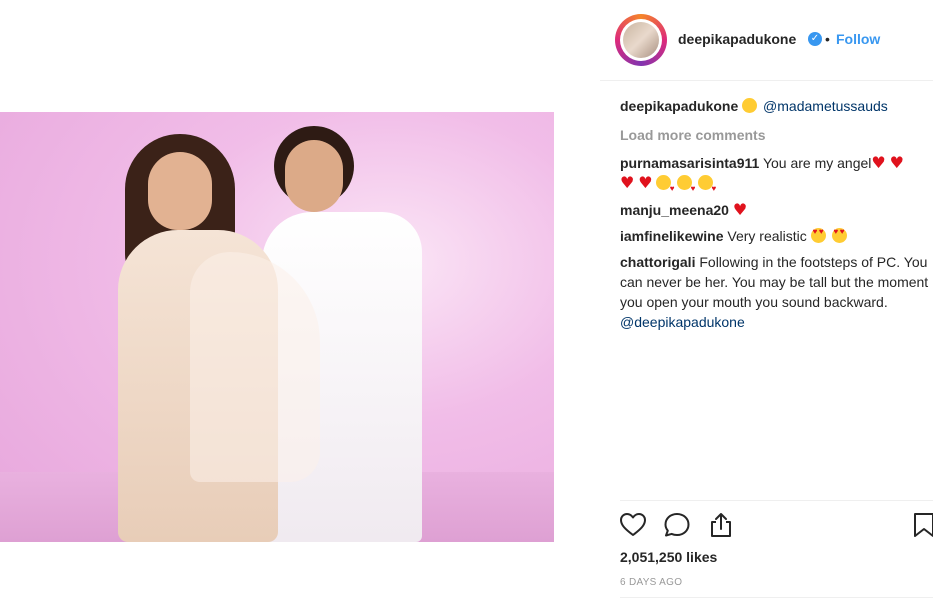 Image resolution: width=933 pixels, height=602 pixels. I want to click on post-timestamp: 6 DAYS AGO, so click(651, 582).